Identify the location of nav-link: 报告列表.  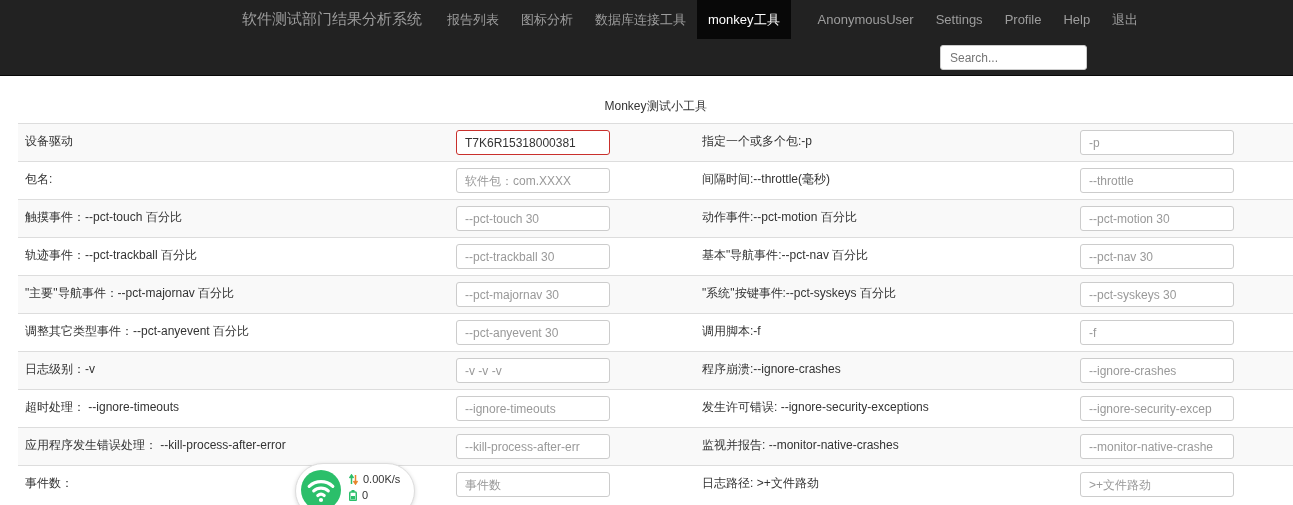
(473, 19).